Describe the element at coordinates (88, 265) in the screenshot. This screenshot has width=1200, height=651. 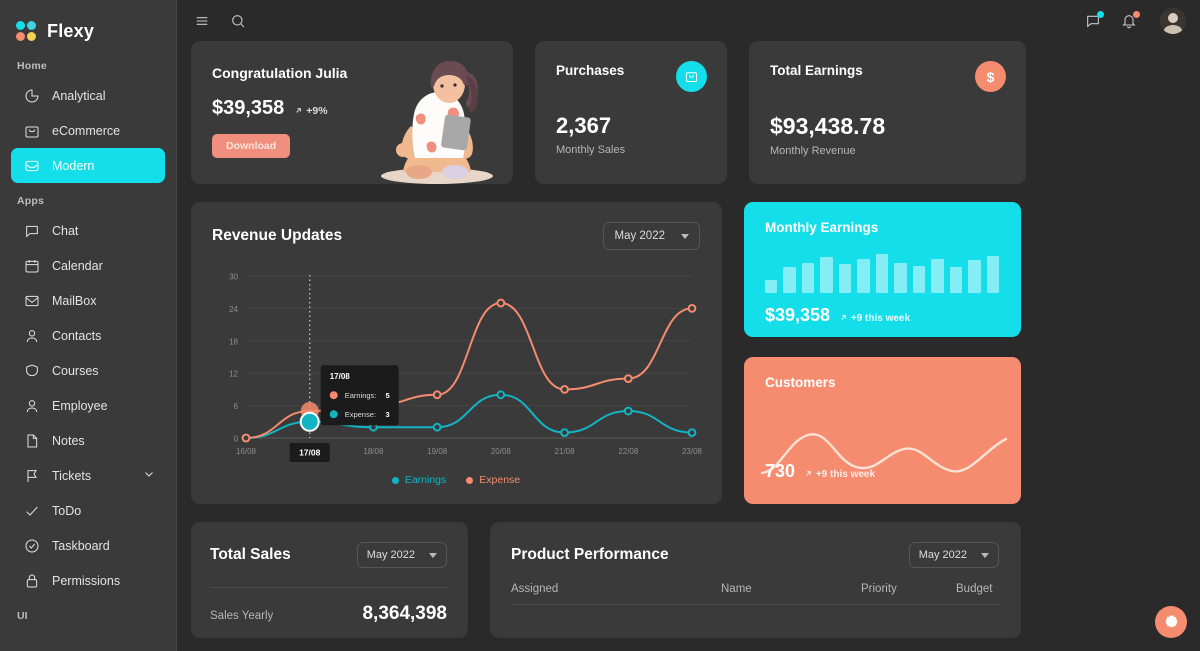
I see `sidebar-item-calendar: Calendar` at that location.